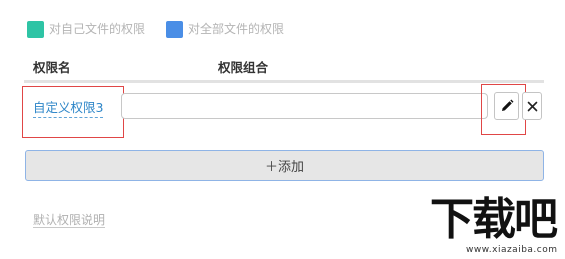 Image resolution: width=565 pixels, height=259 pixels. Describe the element at coordinates (243, 67) in the screenshot. I see `permission-combo-header: 权限组合` at that location.